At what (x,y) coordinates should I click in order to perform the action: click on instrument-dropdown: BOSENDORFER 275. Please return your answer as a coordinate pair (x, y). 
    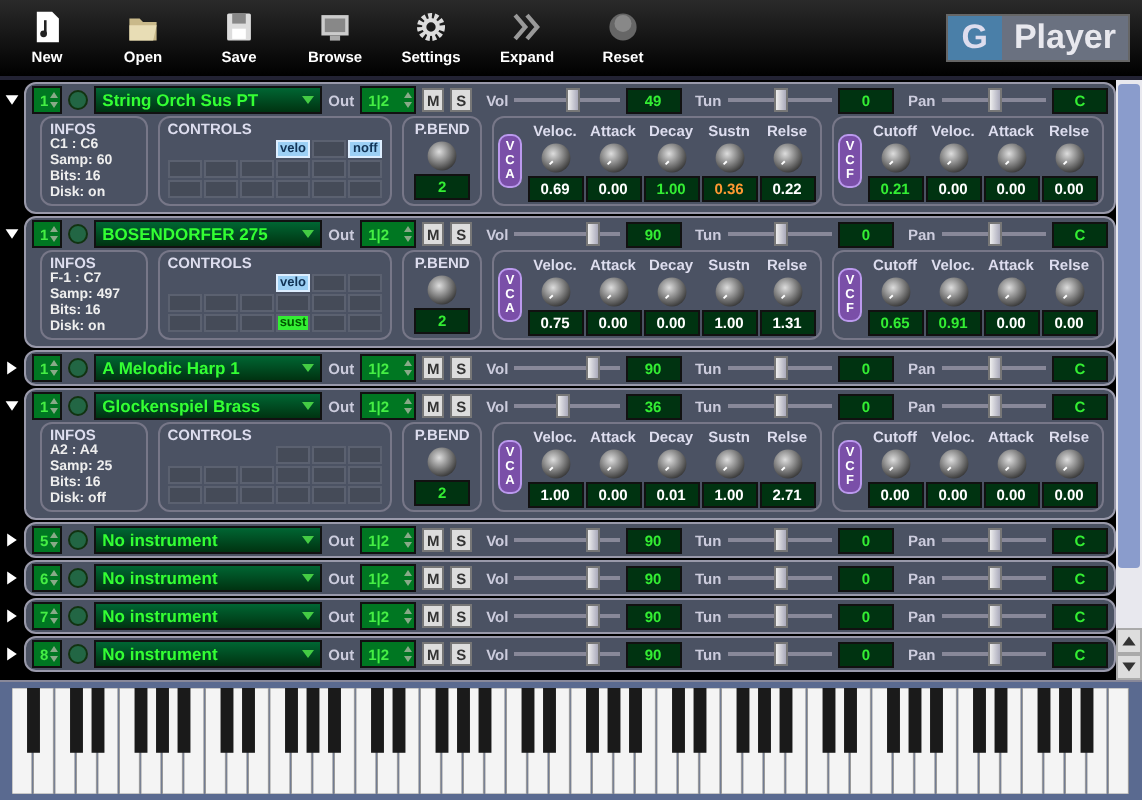
    Looking at the image, I should click on (208, 234).